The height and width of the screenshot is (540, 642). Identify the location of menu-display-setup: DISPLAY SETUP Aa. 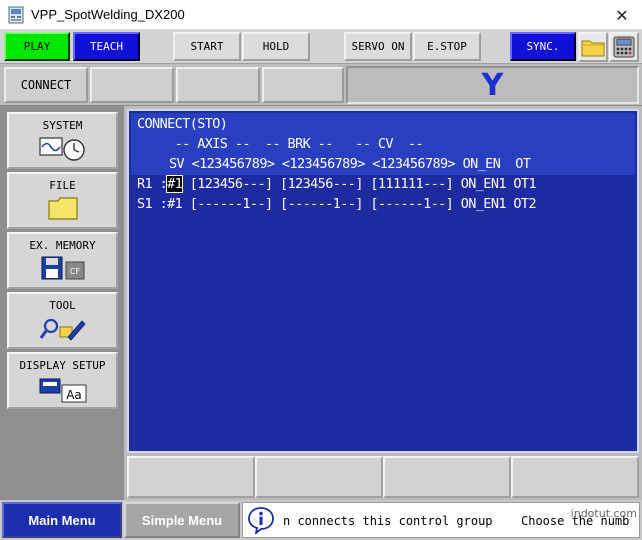
(62, 380).